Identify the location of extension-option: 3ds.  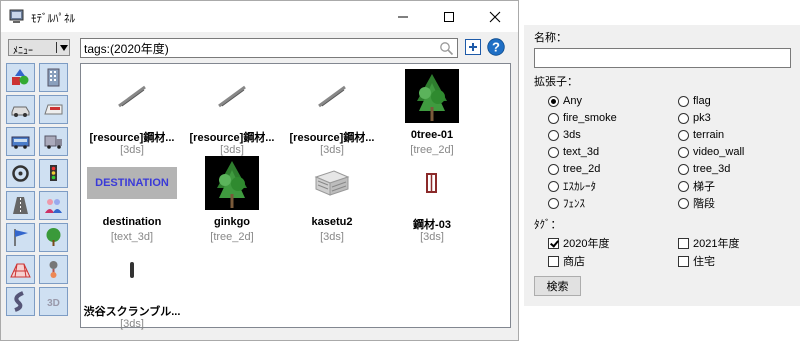
(564, 135).